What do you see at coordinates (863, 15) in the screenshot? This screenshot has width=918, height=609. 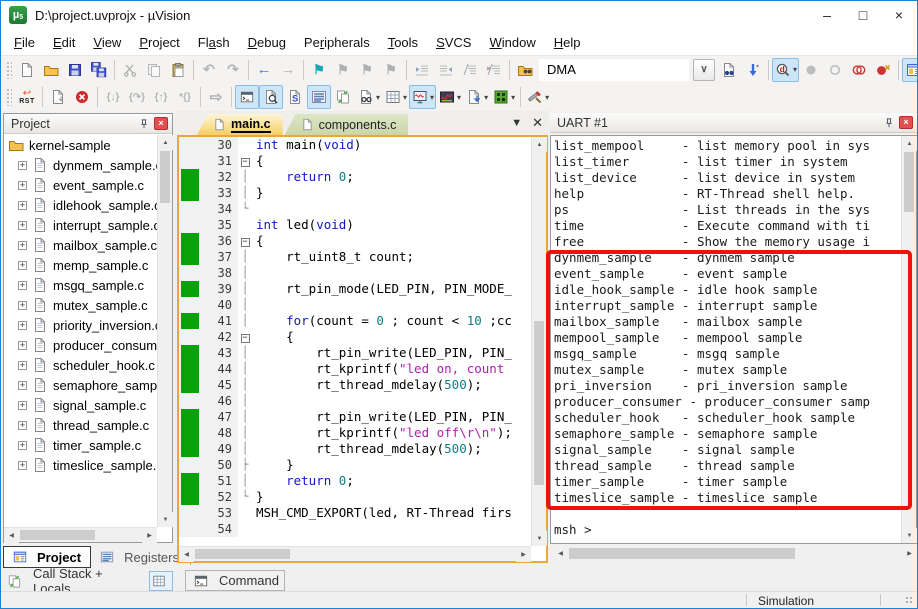 I see `maximize-button: □` at bounding box center [863, 15].